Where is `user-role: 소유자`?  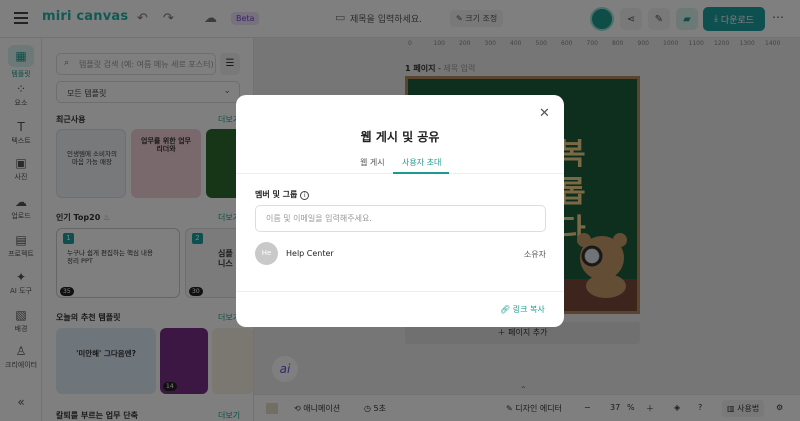 user-role: 소유자 is located at coordinates (534, 254).